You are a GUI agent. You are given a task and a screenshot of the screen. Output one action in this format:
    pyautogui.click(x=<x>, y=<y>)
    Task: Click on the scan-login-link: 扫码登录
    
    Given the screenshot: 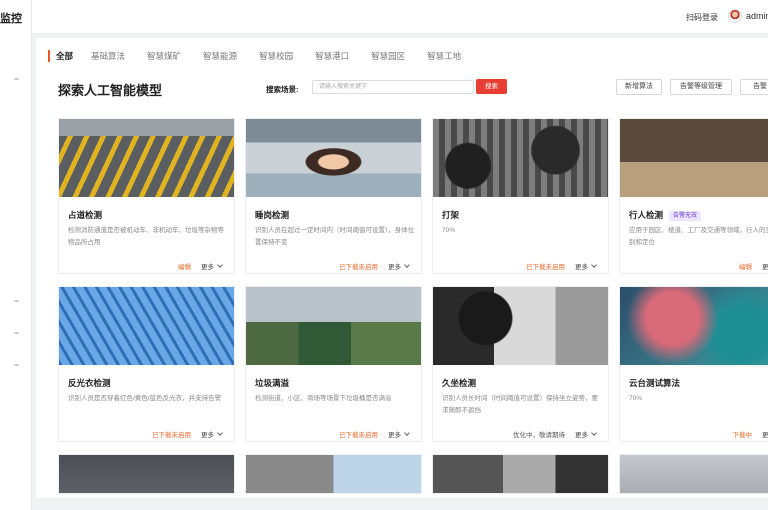 What is the action you would take?
    pyautogui.click(x=702, y=17)
    